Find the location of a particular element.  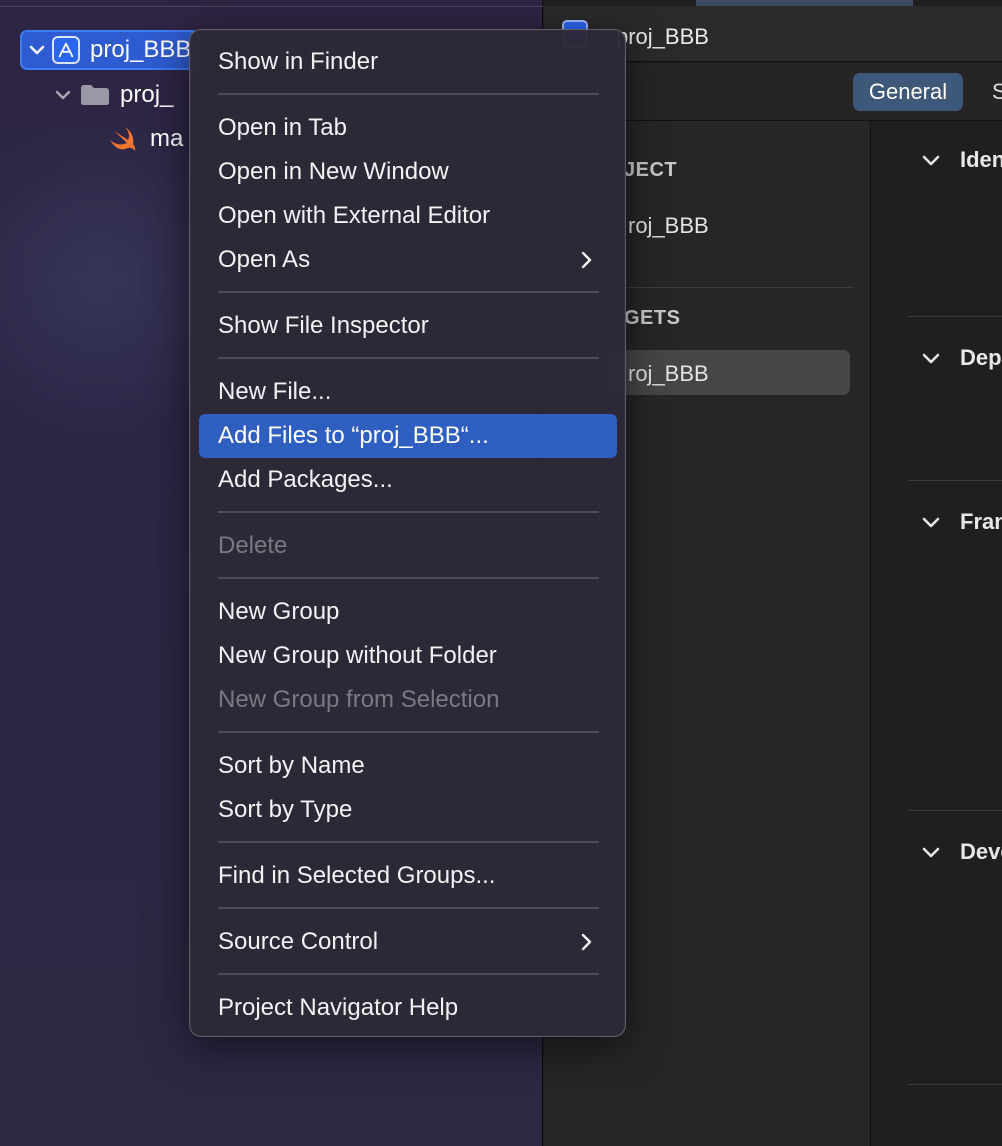

section-title: Dep is located at coordinates (981, 357).